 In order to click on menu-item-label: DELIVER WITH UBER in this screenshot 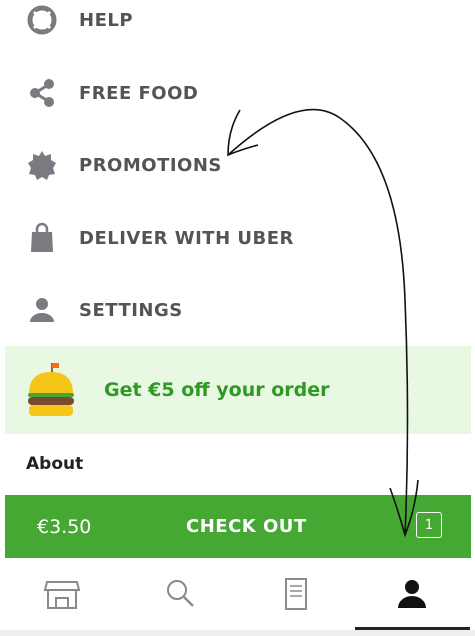, I will do `click(186, 238)`.